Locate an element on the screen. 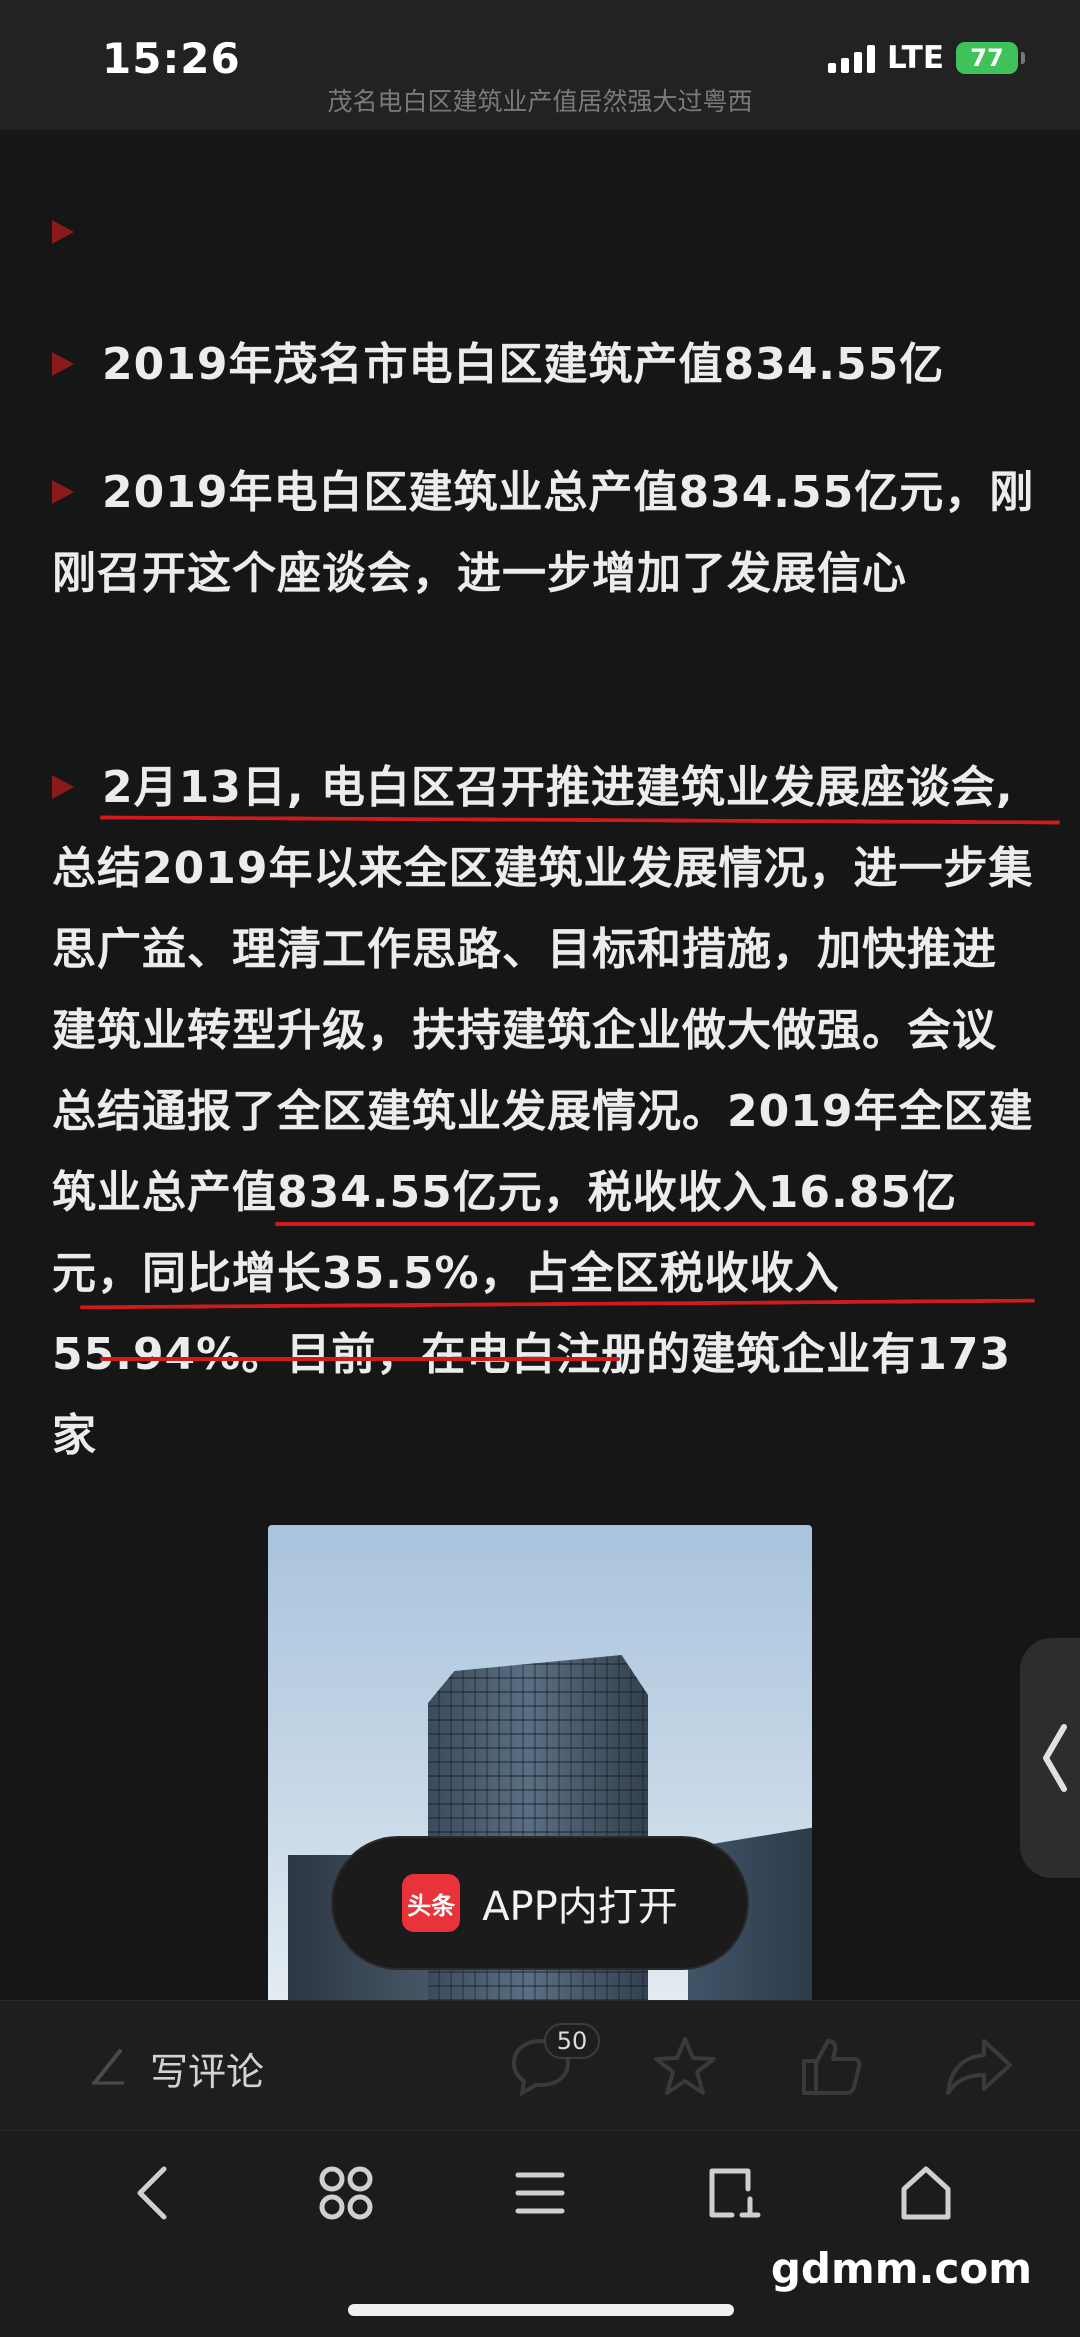 Image resolution: width=1080 pixels, height=2337 pixels. open-in-app-button: 头条 APP内打开 is located at coordinates (540, 1903).